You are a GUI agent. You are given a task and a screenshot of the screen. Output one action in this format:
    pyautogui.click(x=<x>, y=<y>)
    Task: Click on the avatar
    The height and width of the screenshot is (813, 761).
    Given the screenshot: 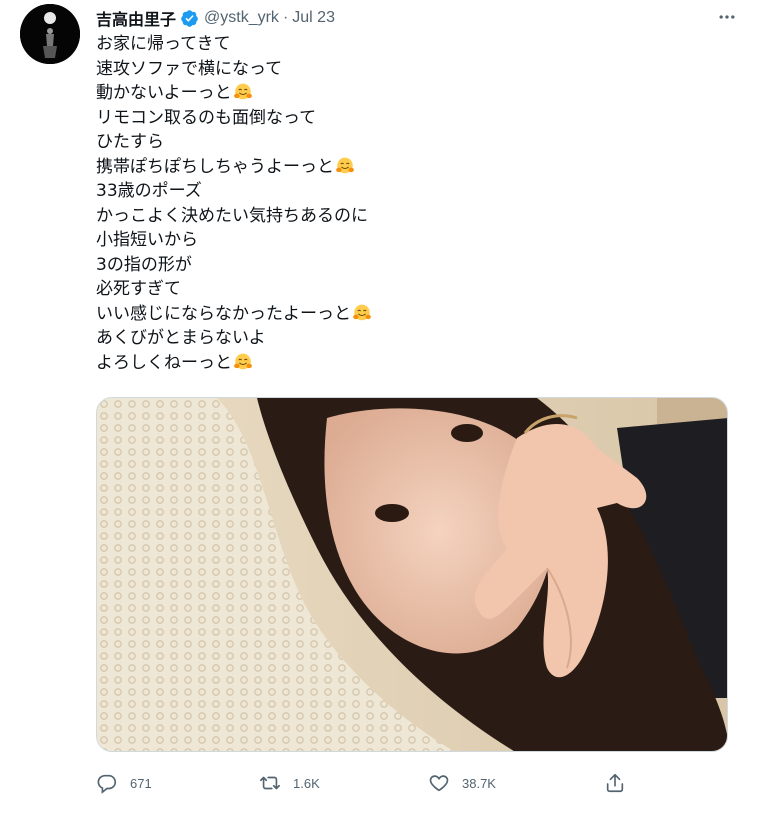 What is the action you would take?
    pyautogui.click(x=50, y=34)
    